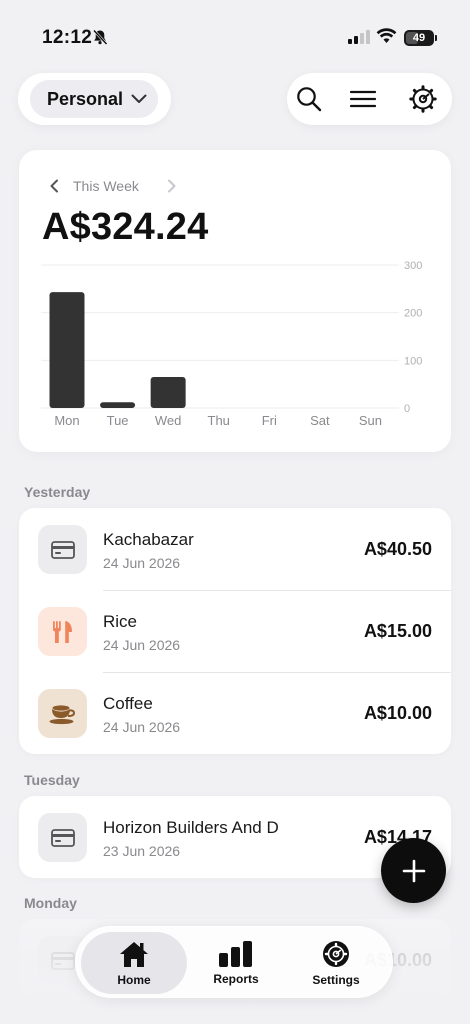 This screenshot has width=470, height=1024. I want to click on profile-label: Personal, so click(85, 98).